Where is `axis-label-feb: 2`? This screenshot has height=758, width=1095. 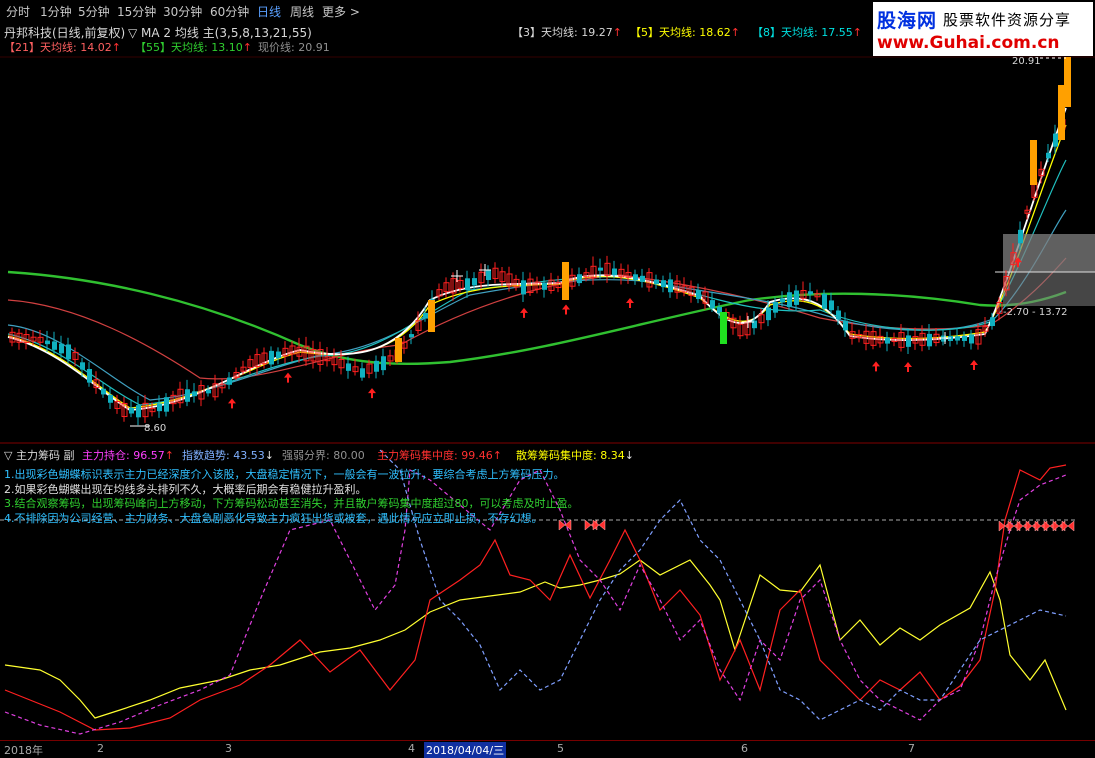
axis-label-feb: 2 is located at coordinates (100, 748).